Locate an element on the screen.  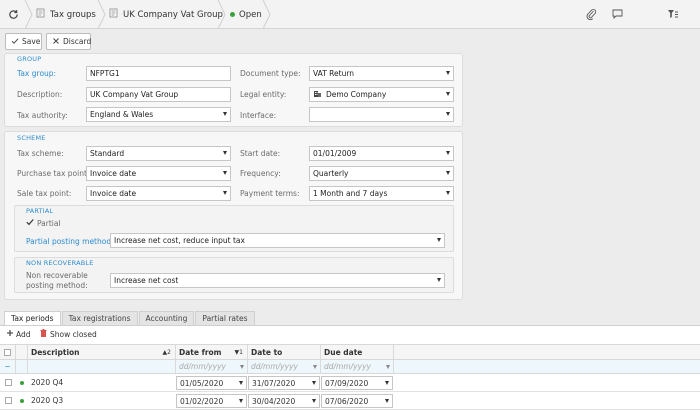
action-toolbar: Save Discard is located at coordinates (350, 41).